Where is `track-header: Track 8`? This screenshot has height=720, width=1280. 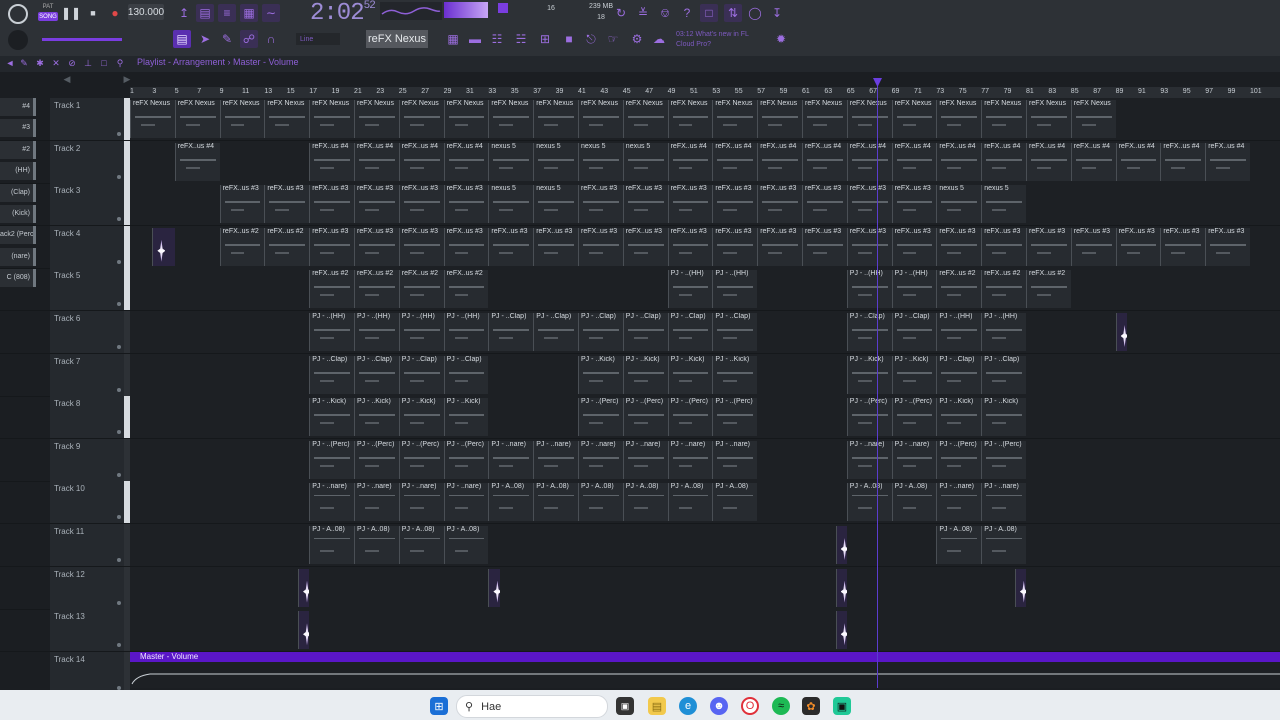 track-header: Track 8 is located at coordinates (87, 417).